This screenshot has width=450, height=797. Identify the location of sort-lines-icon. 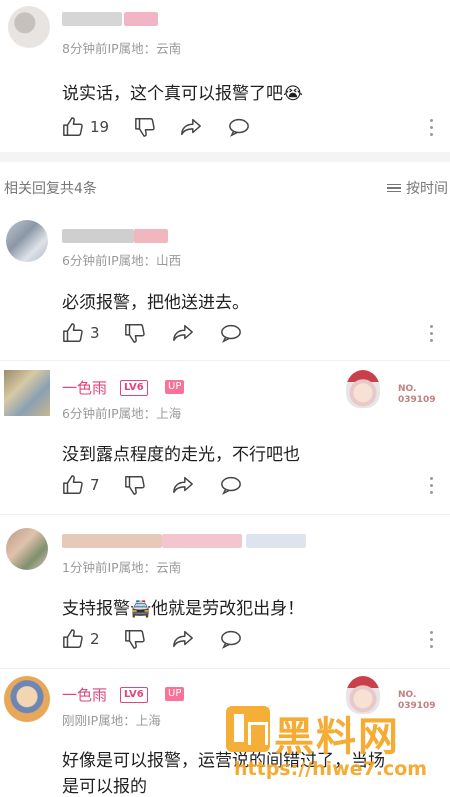
(394, 188).